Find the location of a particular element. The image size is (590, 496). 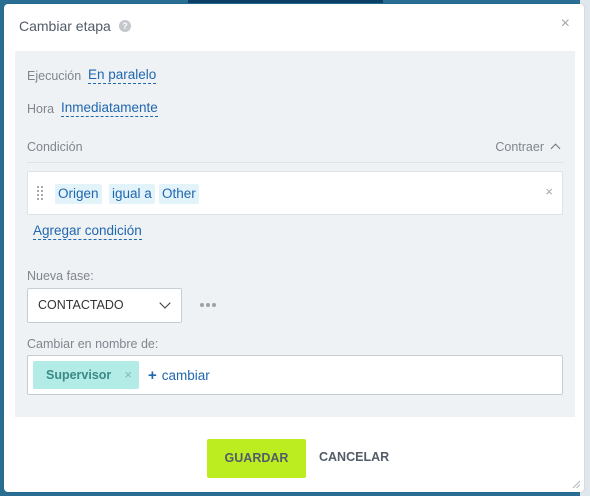

condition-field-chip: Origen is located at coordinates (78, 194).